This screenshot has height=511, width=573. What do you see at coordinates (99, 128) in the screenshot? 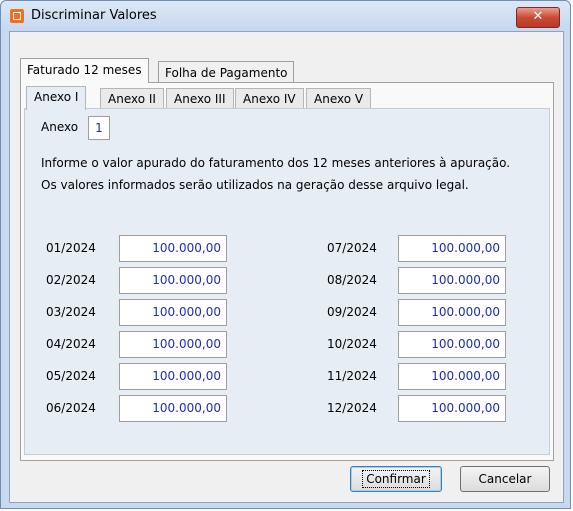
I see `anexo-field: 1` at bounding box center [99, 128].